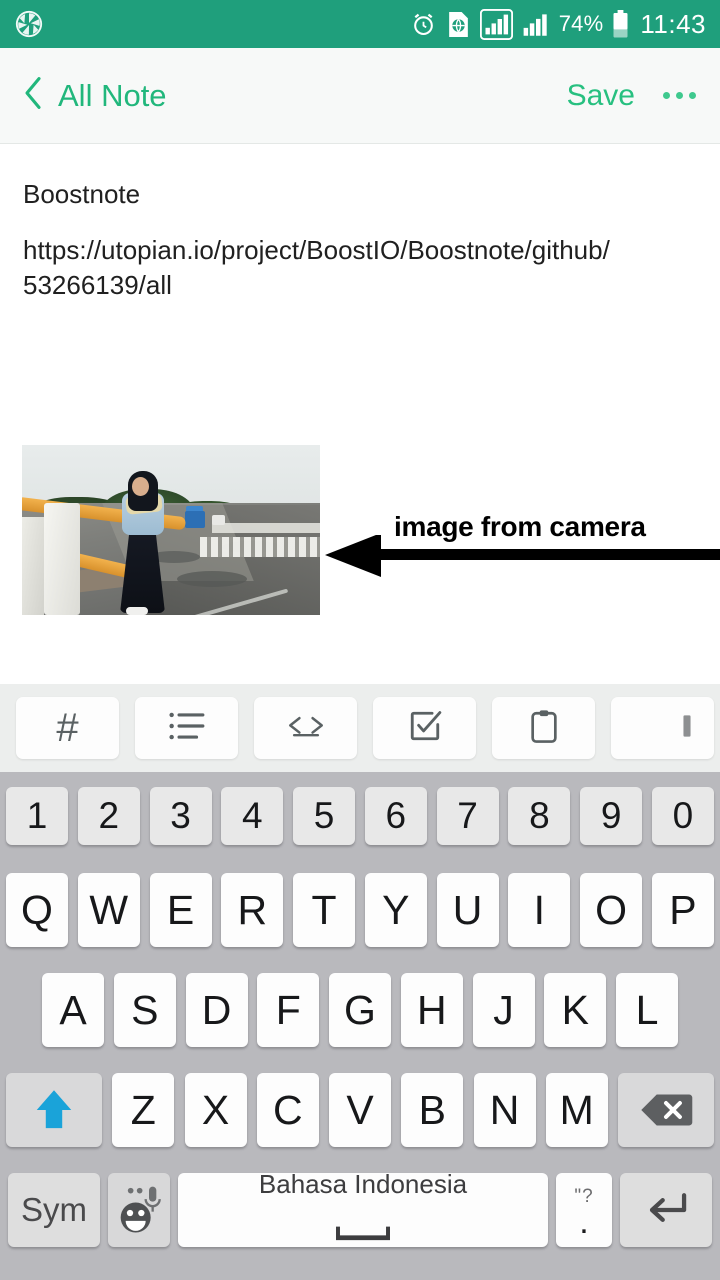 This screenshot has width=720, height=1280. Describe the element at coordinates (143, 1110) in the screenshot. I see `key-z: Z` at that location.